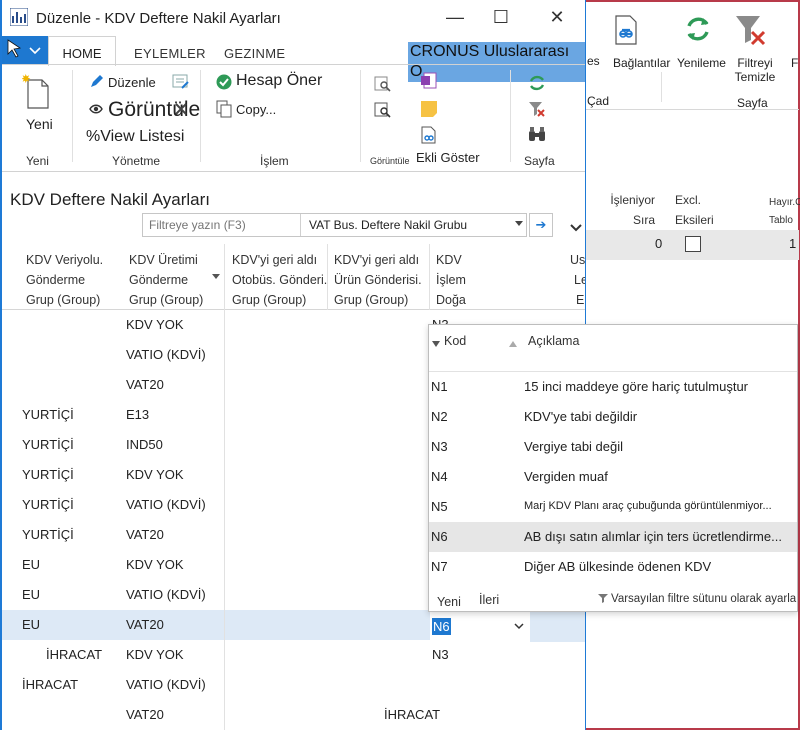 The width and height of the screenshot is (800, 730). I want to click on lookup-description: KDV'ye tabi değildir, so click(581, 416).